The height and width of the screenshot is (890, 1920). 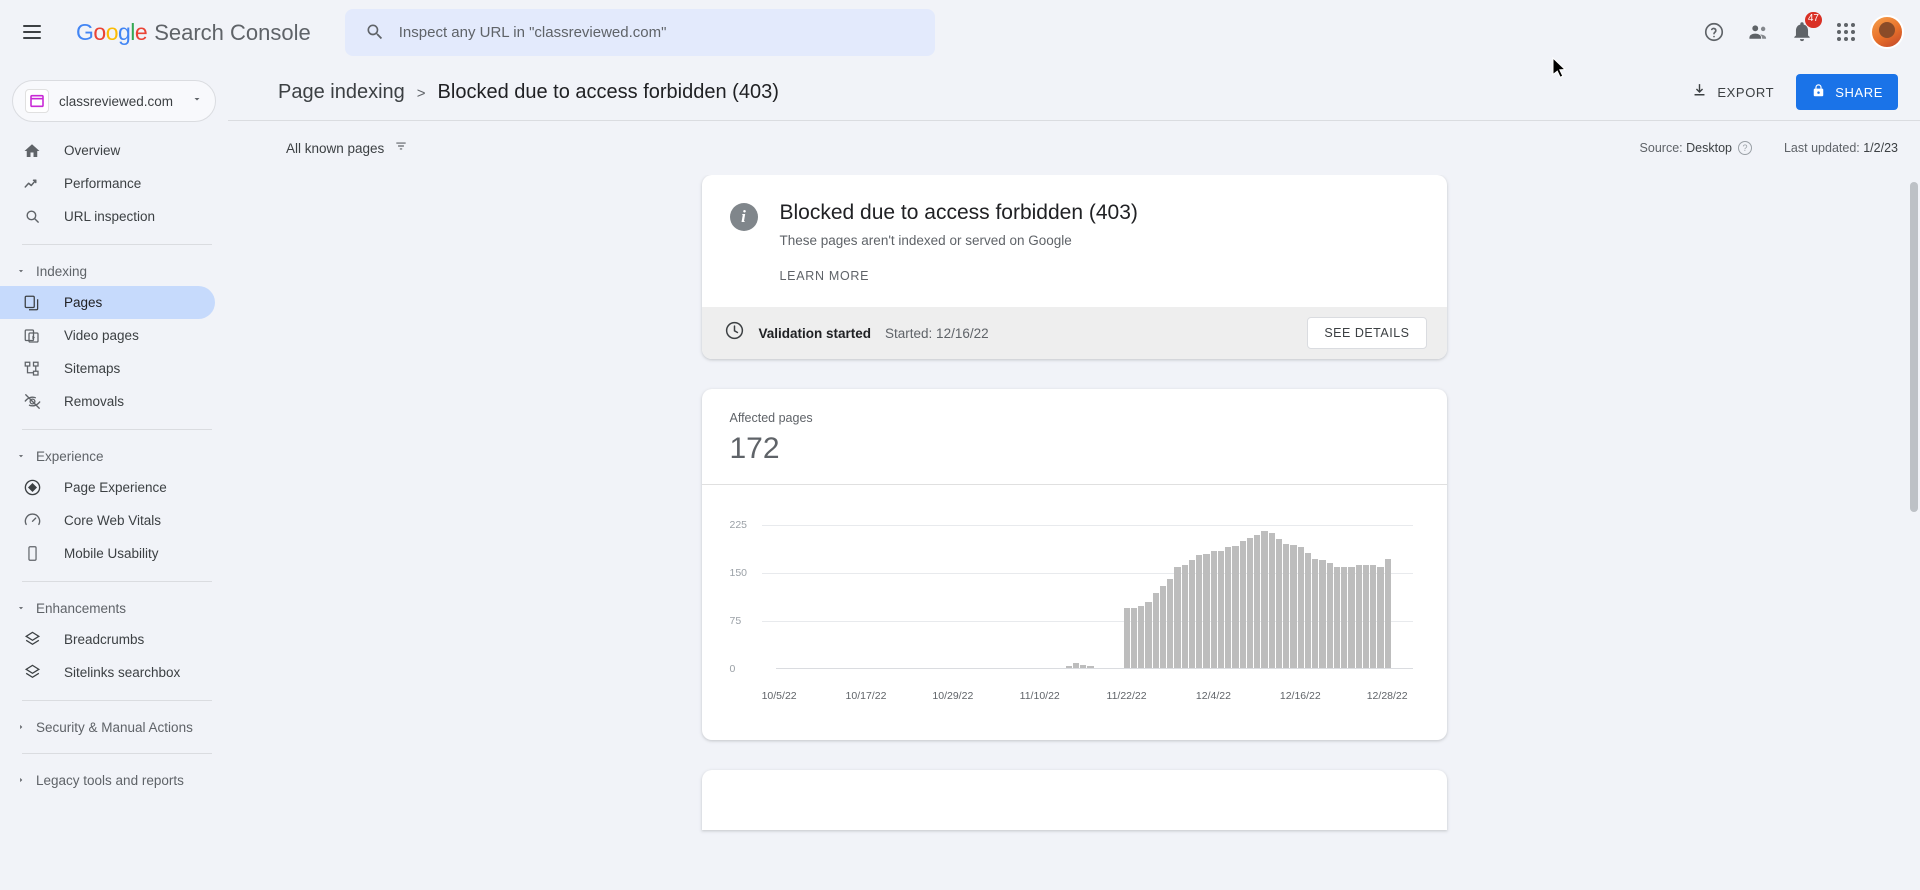 What do you see at coordinates (779, 696) in the screenshot?
I see `chart-x-tick: 10/5/22` at bounding box center [779, 696].